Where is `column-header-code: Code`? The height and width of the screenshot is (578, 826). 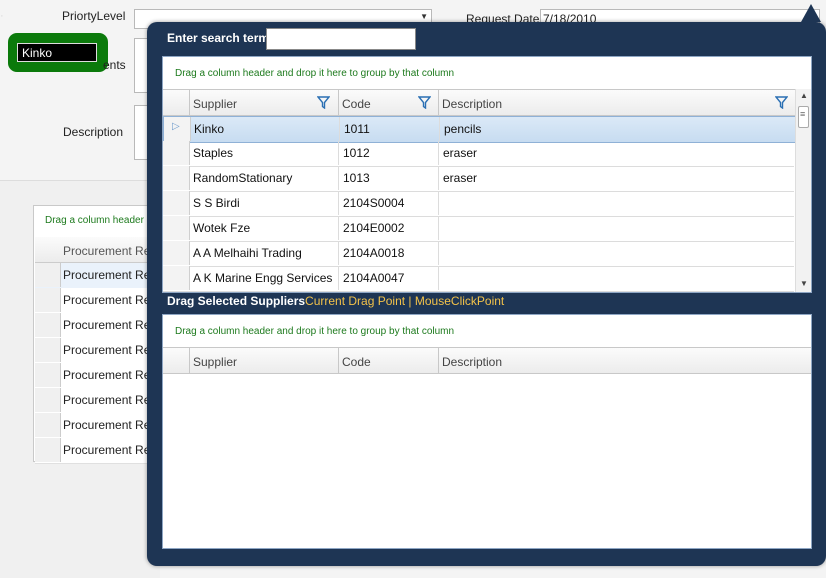 column-header-code: Code is located at coordinates (388, 102).